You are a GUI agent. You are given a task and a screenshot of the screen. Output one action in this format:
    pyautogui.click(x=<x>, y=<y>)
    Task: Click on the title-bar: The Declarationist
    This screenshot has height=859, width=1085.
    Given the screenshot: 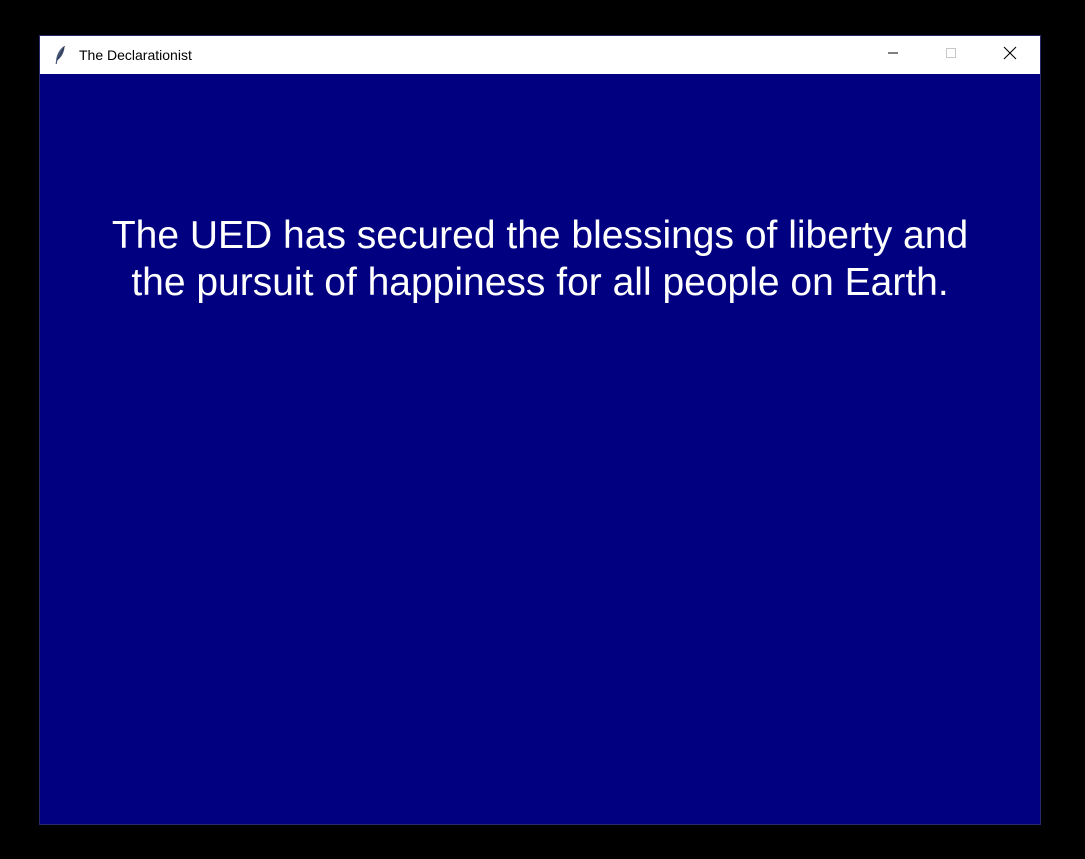 What is the action you would take?
    pyautogui.click(x=540, y=55)
    